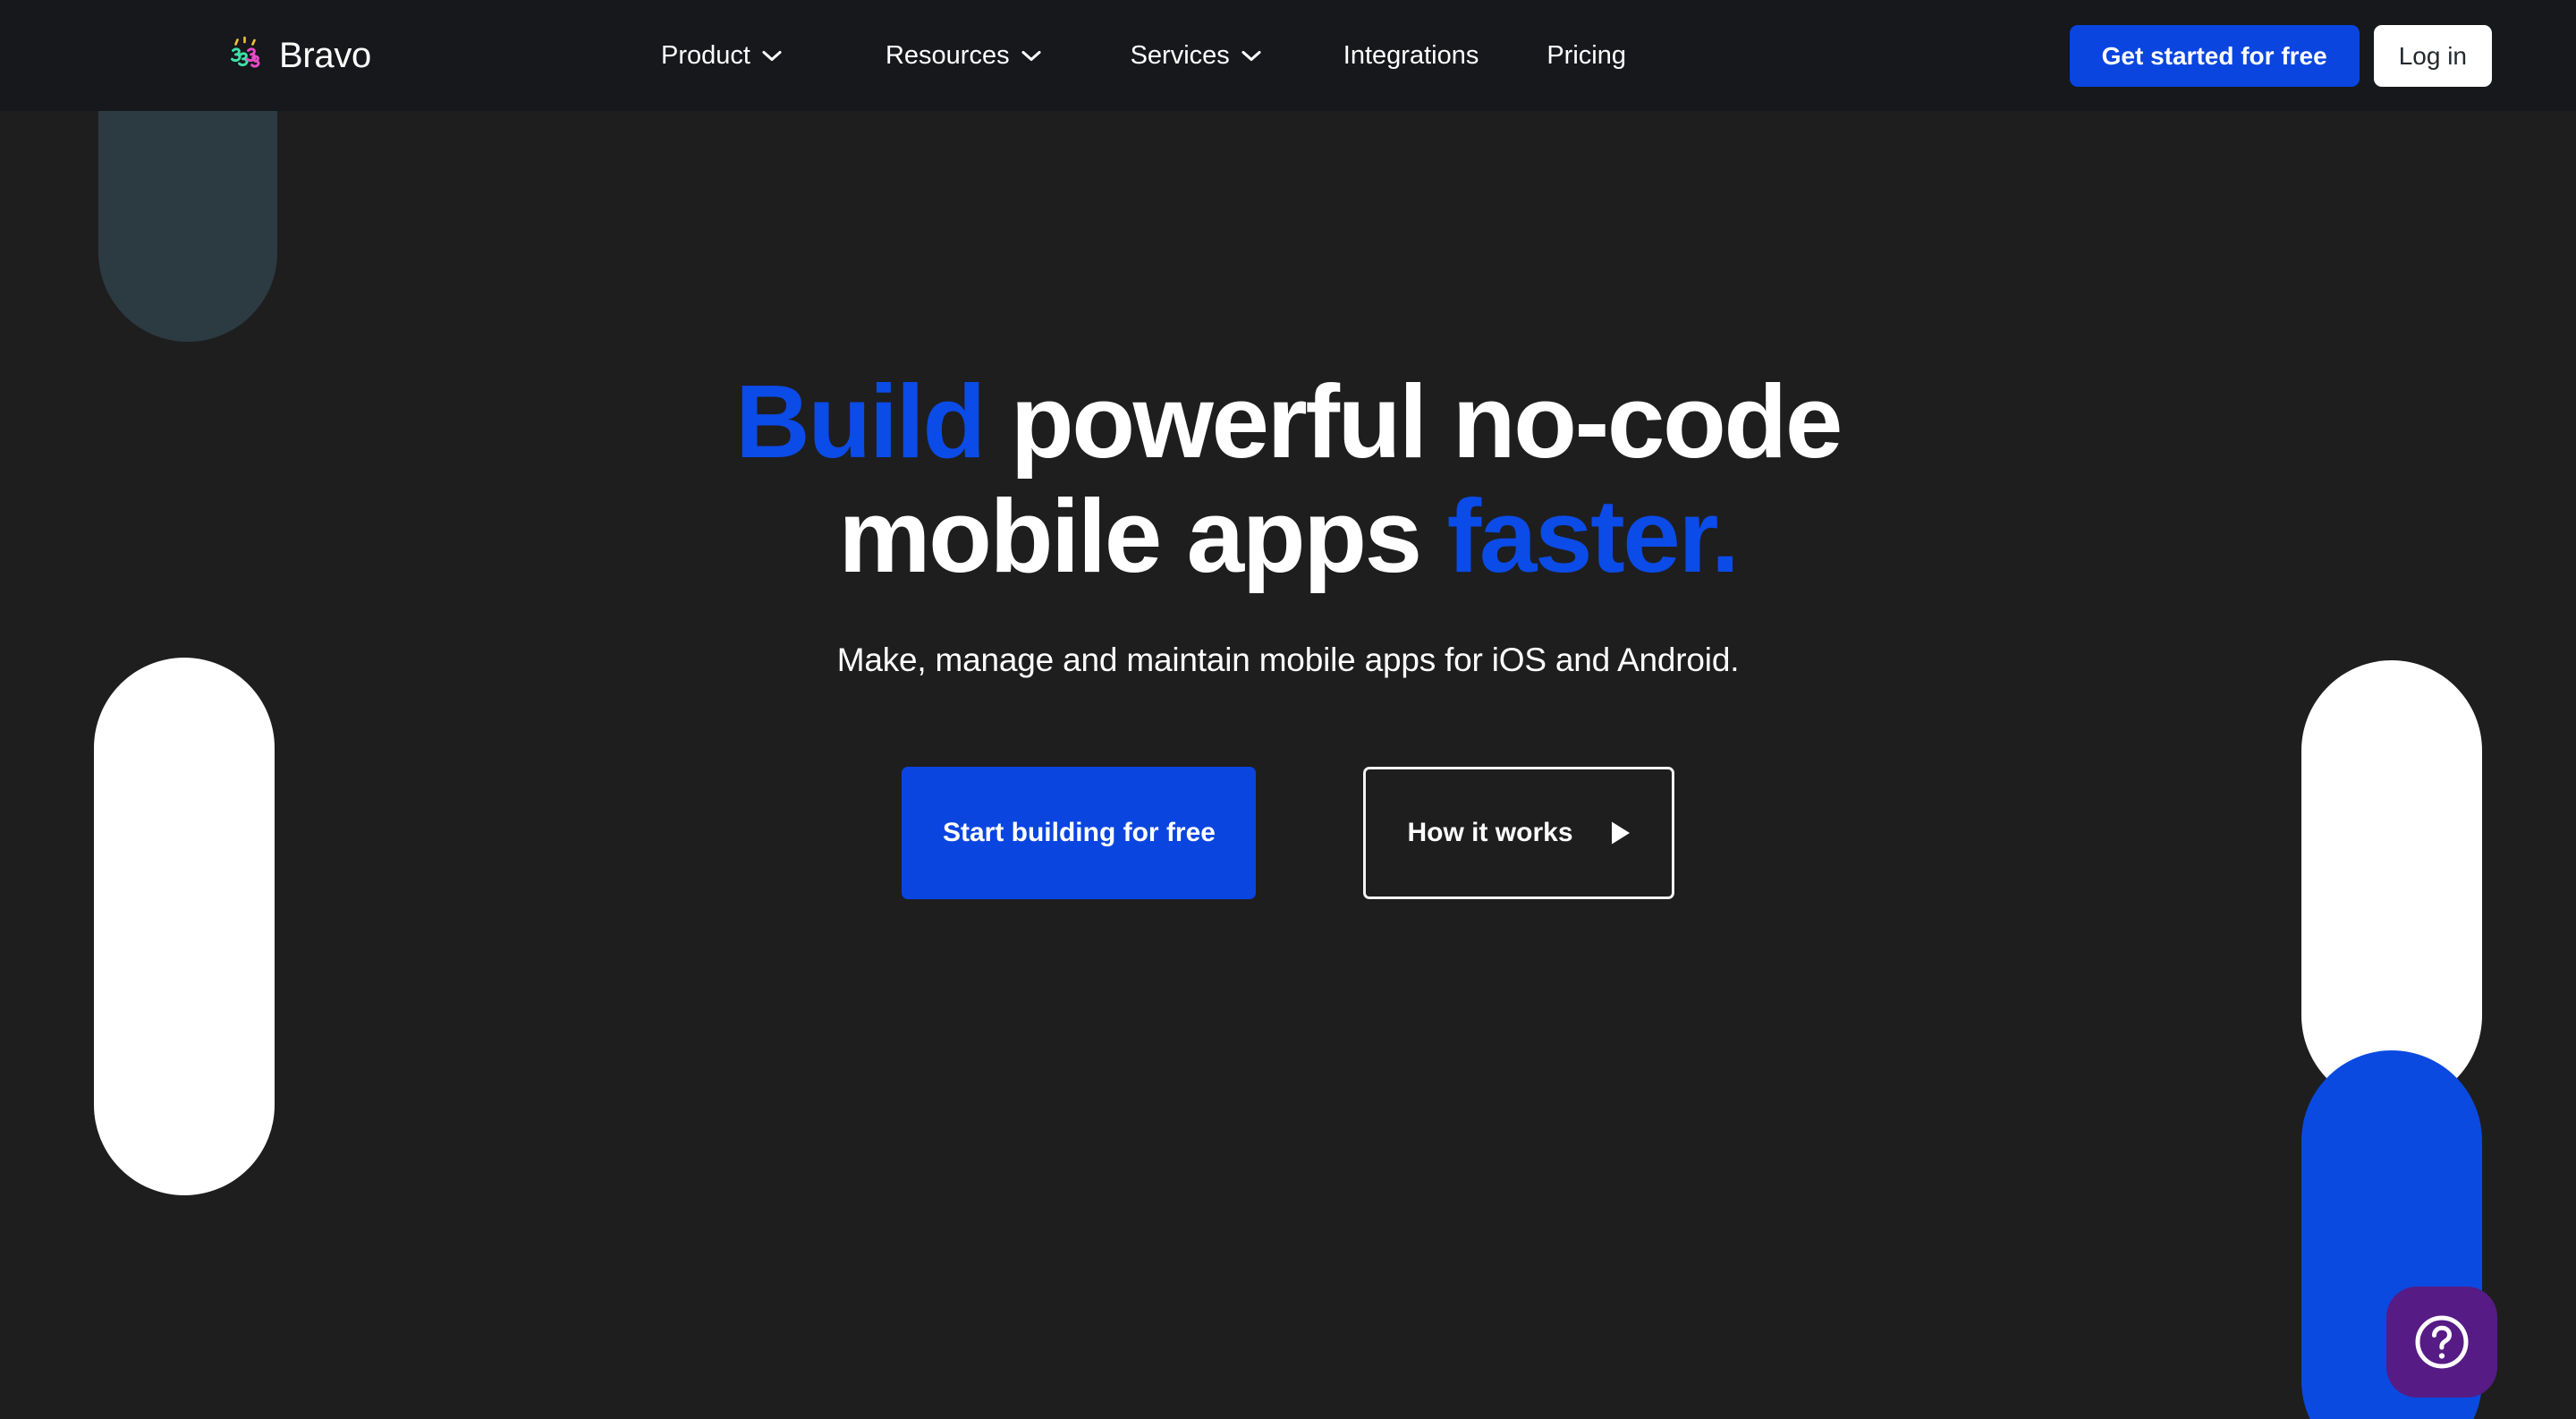 This screenshot has width=2576, height=1419. Describe the element at coordinates (1593, 535) in the screenshot. I see `headline-accent-faster: faster.` at that location.